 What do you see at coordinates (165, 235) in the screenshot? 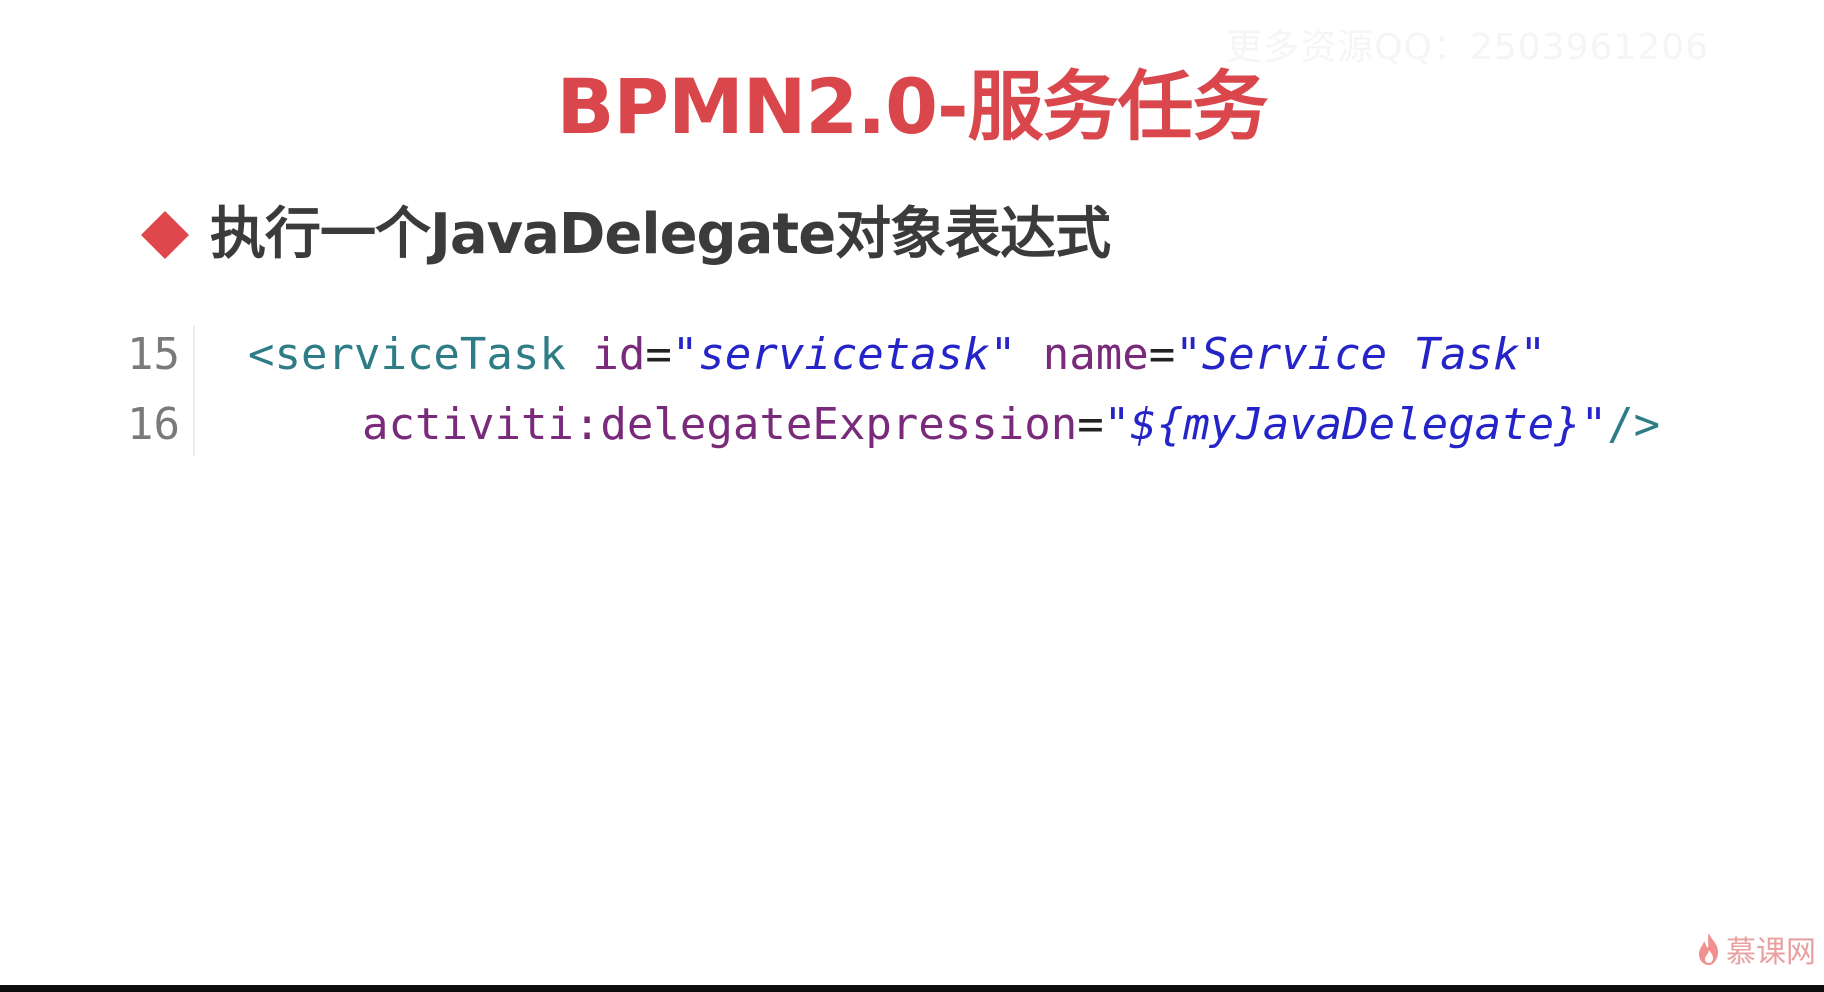
I see `diamond-bullet-icon` at bounding box center [165, 235].